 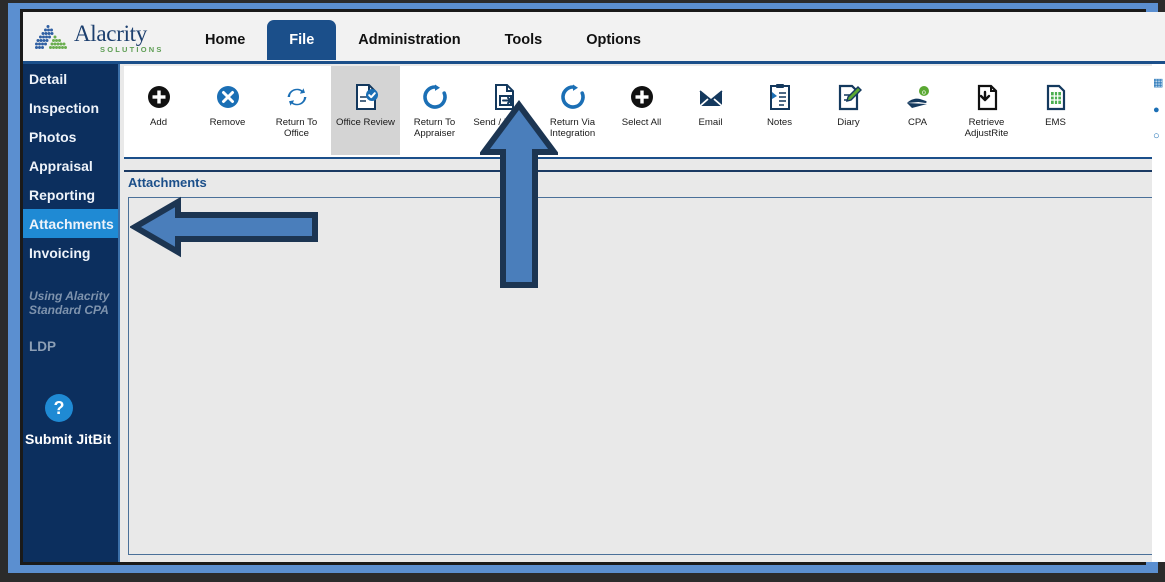 I want to click on document-export-icon, so click(x=504, y=97).